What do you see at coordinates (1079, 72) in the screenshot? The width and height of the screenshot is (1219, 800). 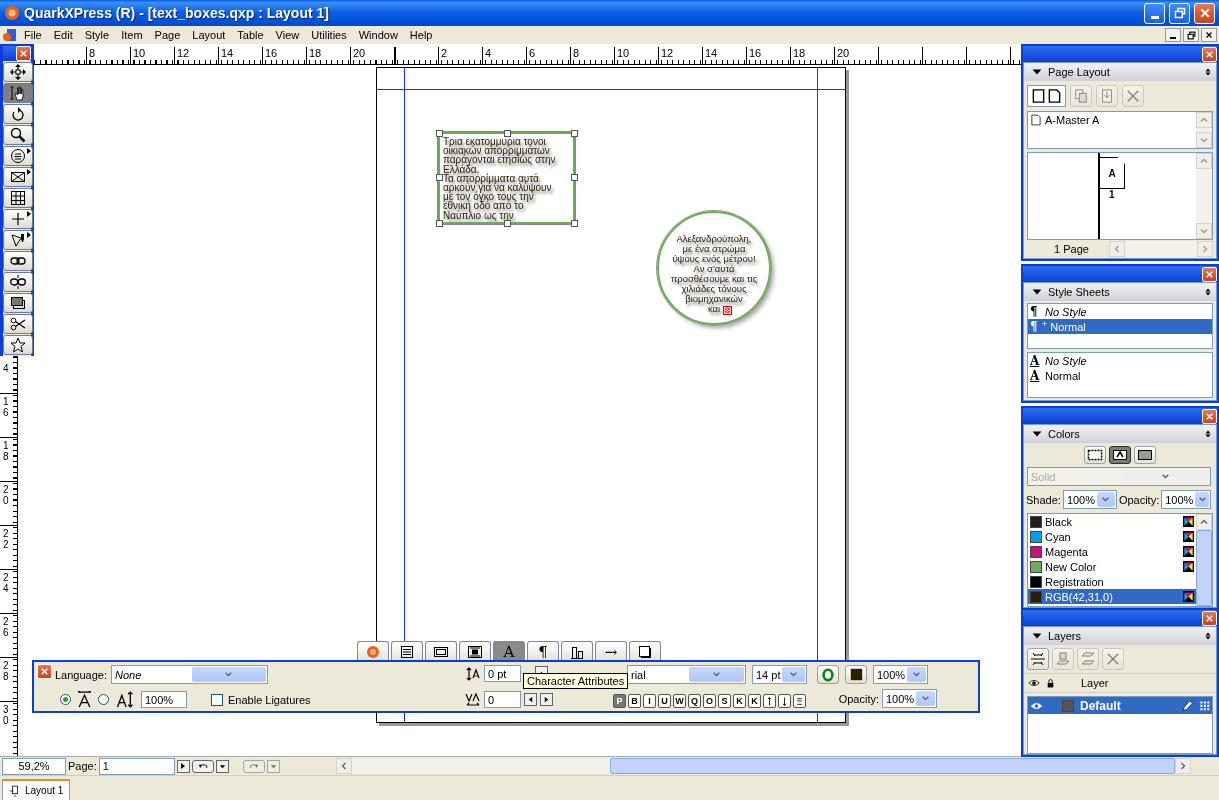 I see `palette-title: Page Layout` at bounding box center [1079, 72].